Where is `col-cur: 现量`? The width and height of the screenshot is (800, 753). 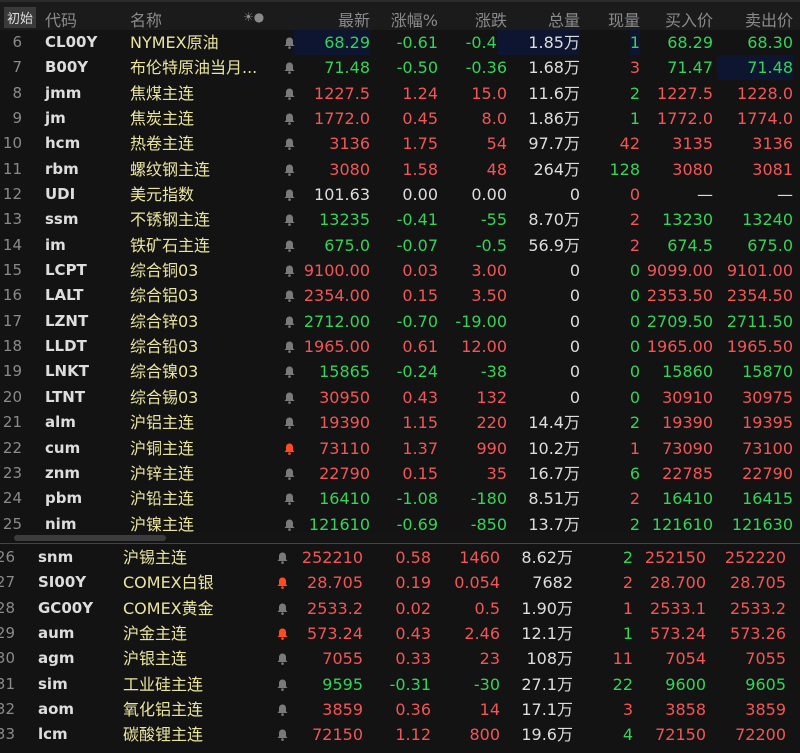 col-cur: 现量 is located at coordinates (624, 19).